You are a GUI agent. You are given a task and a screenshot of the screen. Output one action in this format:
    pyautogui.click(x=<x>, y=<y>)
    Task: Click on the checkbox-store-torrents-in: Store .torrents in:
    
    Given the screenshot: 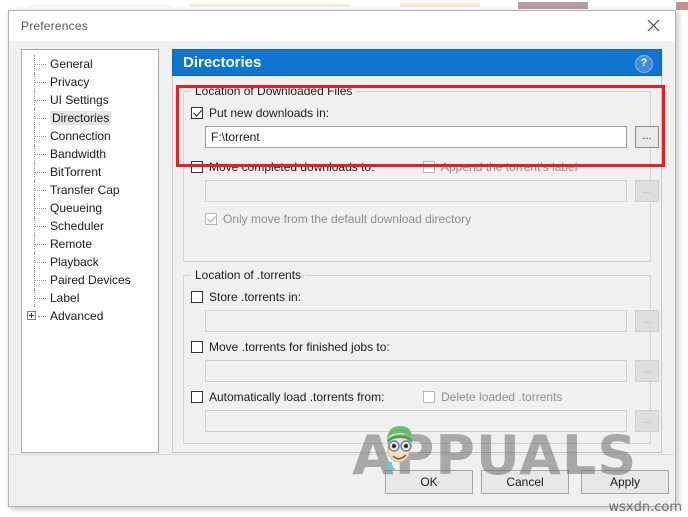 What is the action you would take?
    pyautogui.click(x=246, y=297)
    